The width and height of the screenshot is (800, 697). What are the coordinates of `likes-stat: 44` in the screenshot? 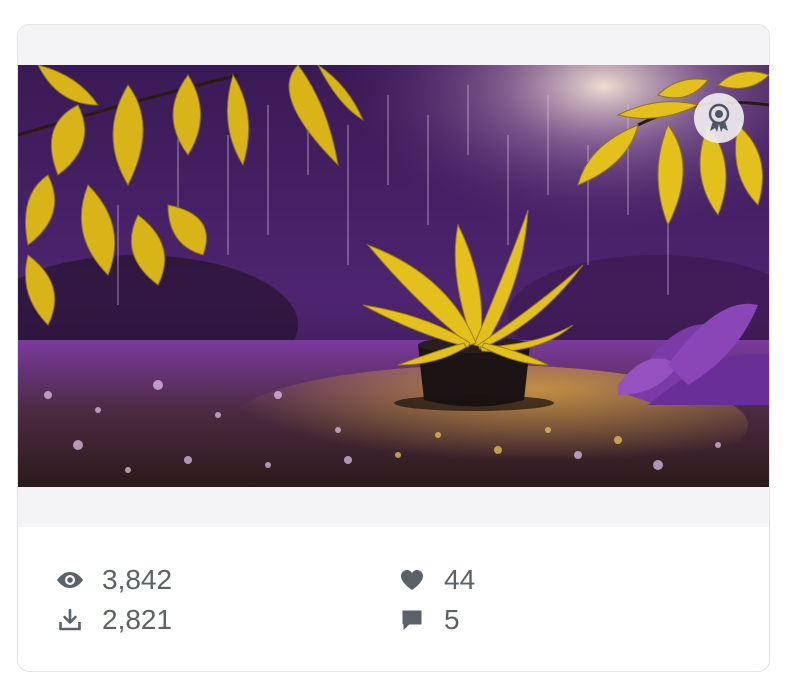 It's located at (436, 580).